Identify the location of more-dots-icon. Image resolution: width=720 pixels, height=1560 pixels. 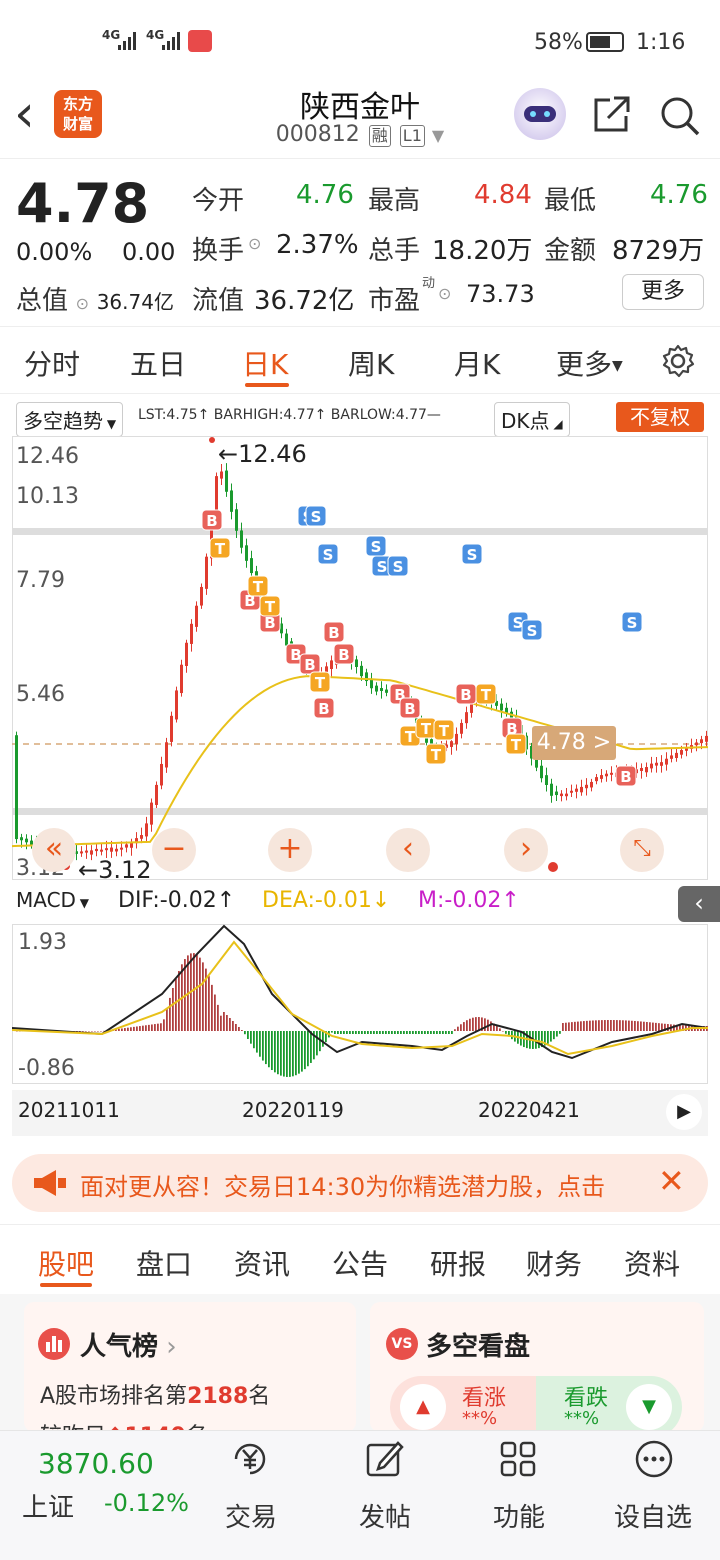
(654, 1459).